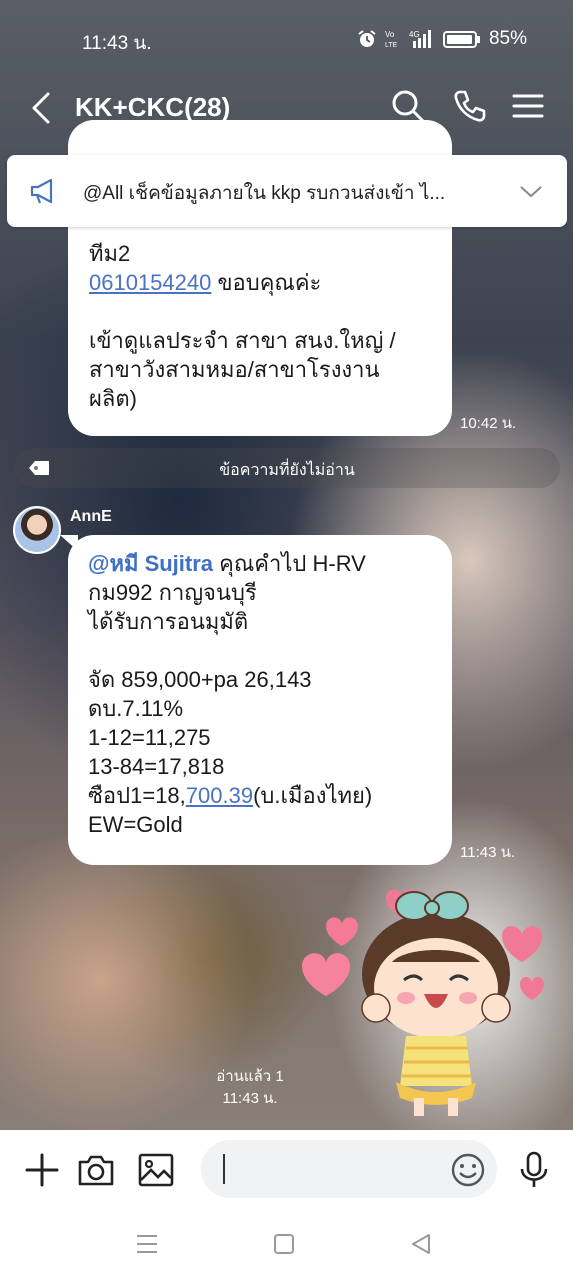 This screenshot has height=1280, width=573. What do you see at coordinates (414, 34) in the screenshot?
I see `svg-text: 4G` at bounding box center [414, 34].